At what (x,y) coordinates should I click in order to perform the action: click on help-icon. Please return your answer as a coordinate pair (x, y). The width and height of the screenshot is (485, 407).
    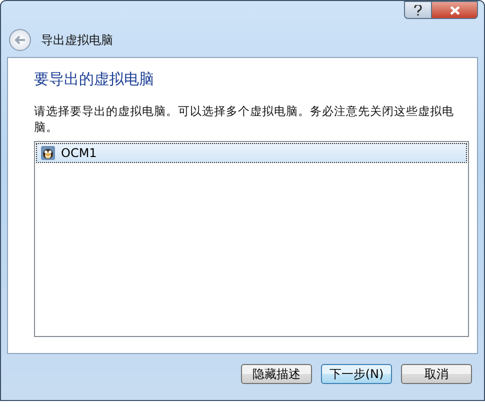
    Looking at the image, I should click on (418, 10).